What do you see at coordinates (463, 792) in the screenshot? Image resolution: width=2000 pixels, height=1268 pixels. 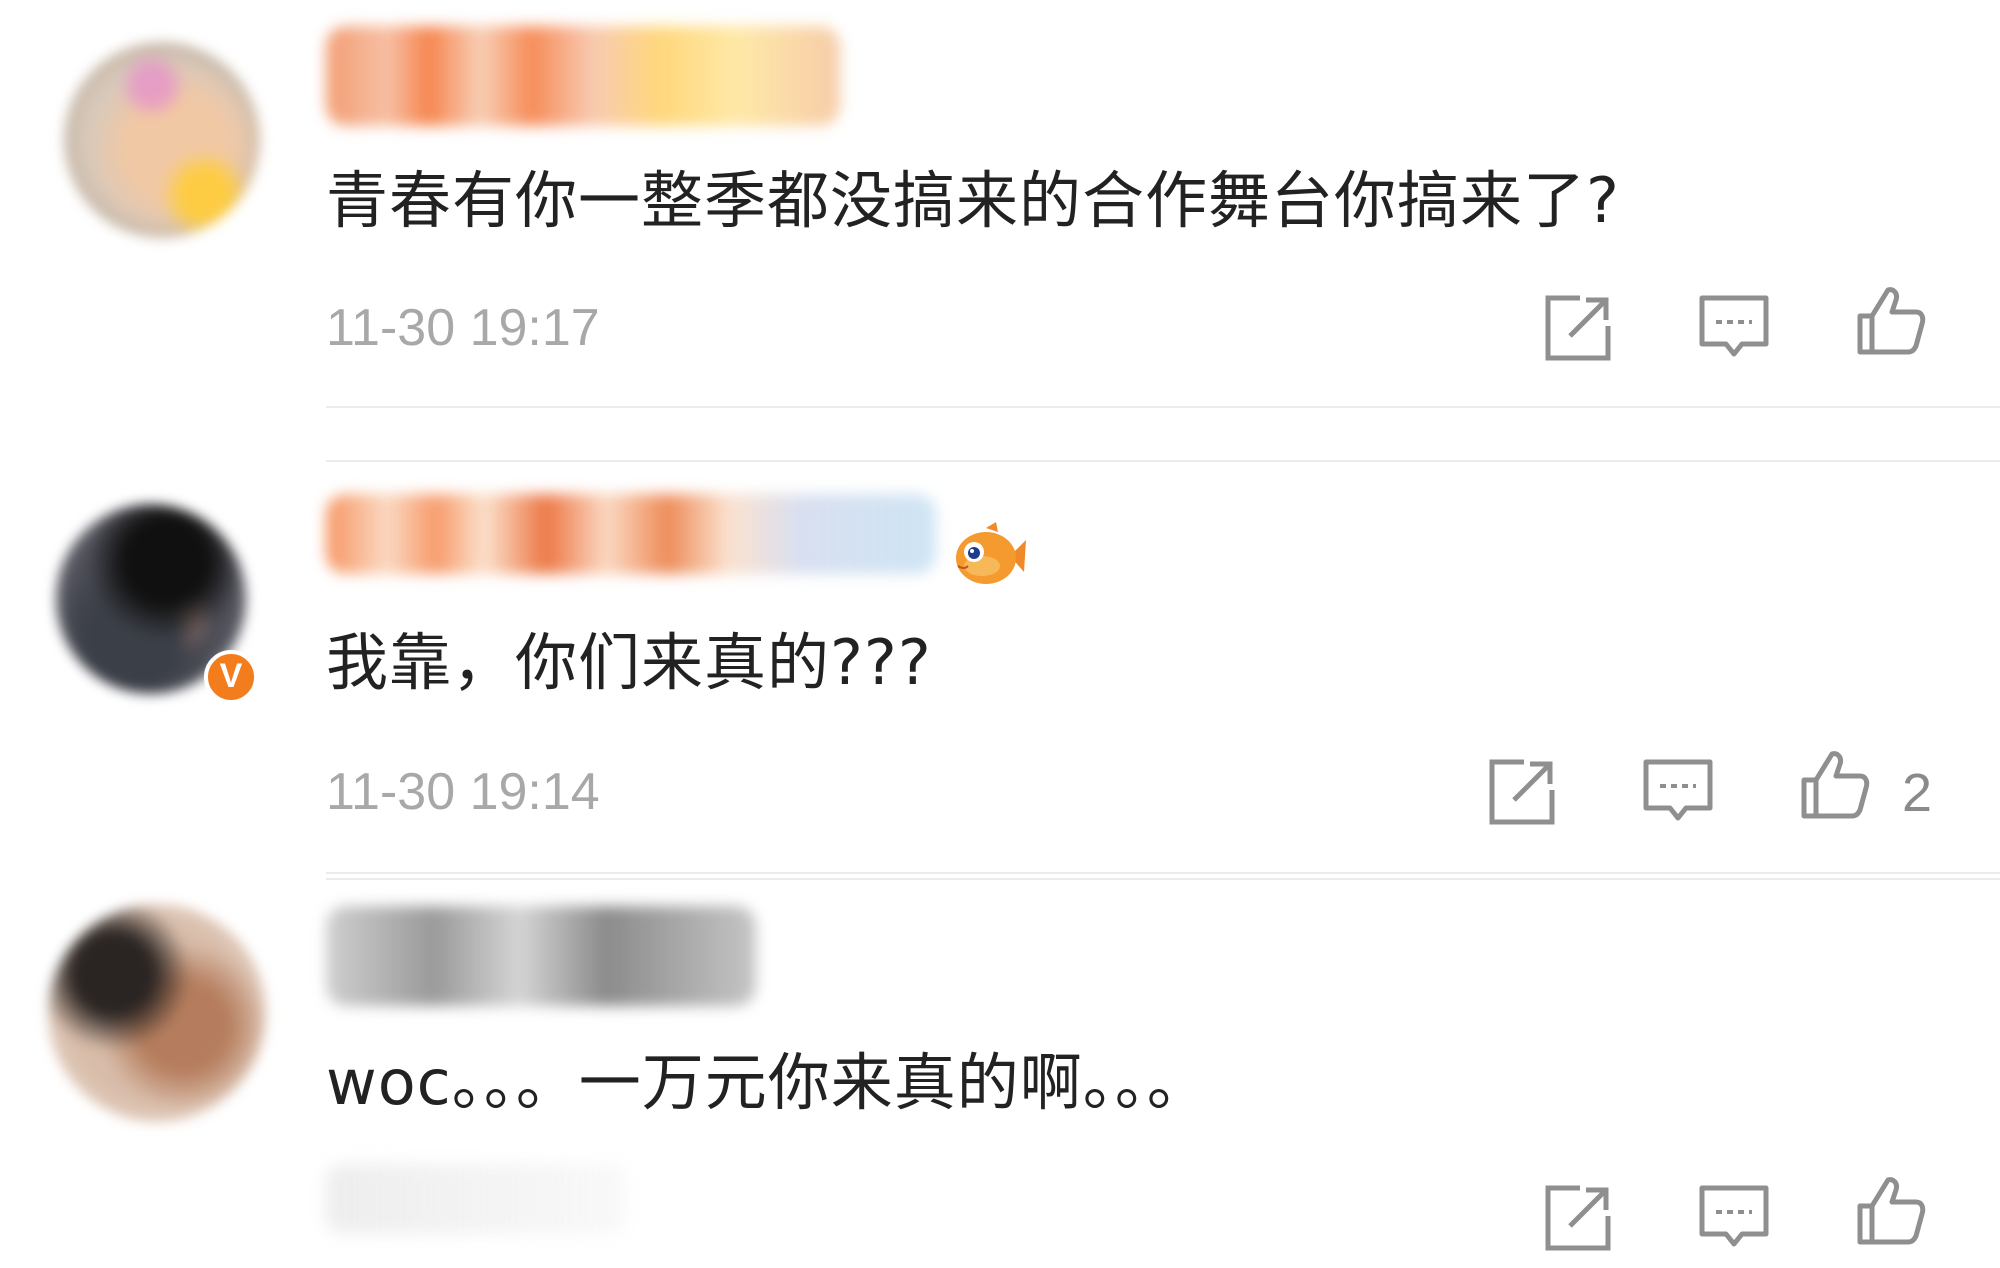 I see `timestamp: 11-30 19:14` at bounding box center [463, 792].